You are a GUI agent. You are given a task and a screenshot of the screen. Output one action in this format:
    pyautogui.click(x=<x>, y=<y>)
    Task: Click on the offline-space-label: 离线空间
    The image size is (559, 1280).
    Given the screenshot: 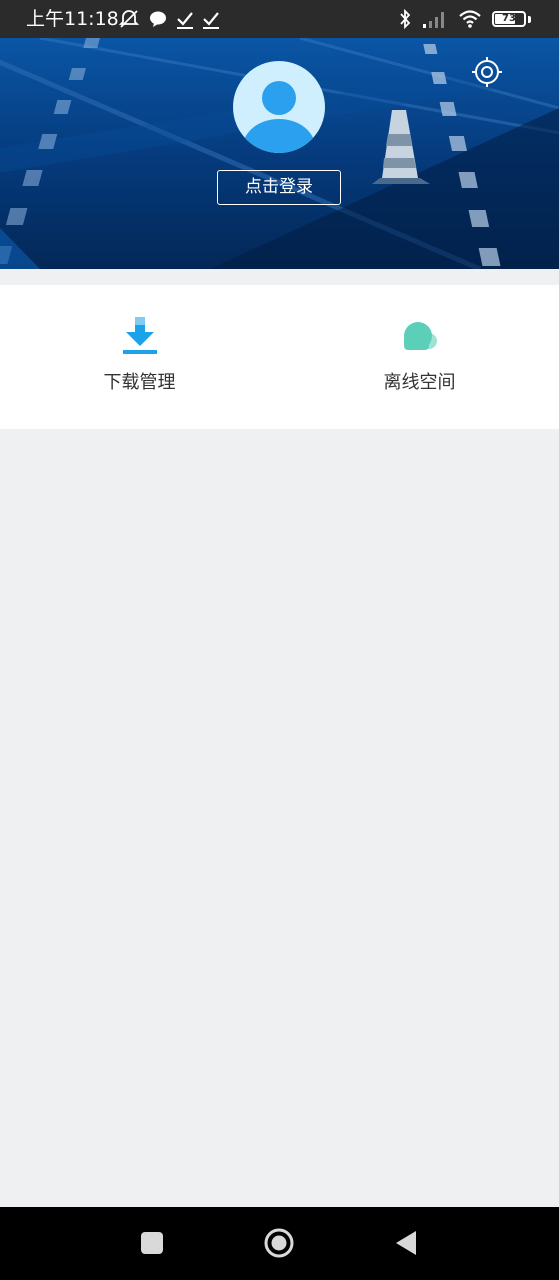 What is the action you would take?
    pyautogui.click(x=419, y=382)
    